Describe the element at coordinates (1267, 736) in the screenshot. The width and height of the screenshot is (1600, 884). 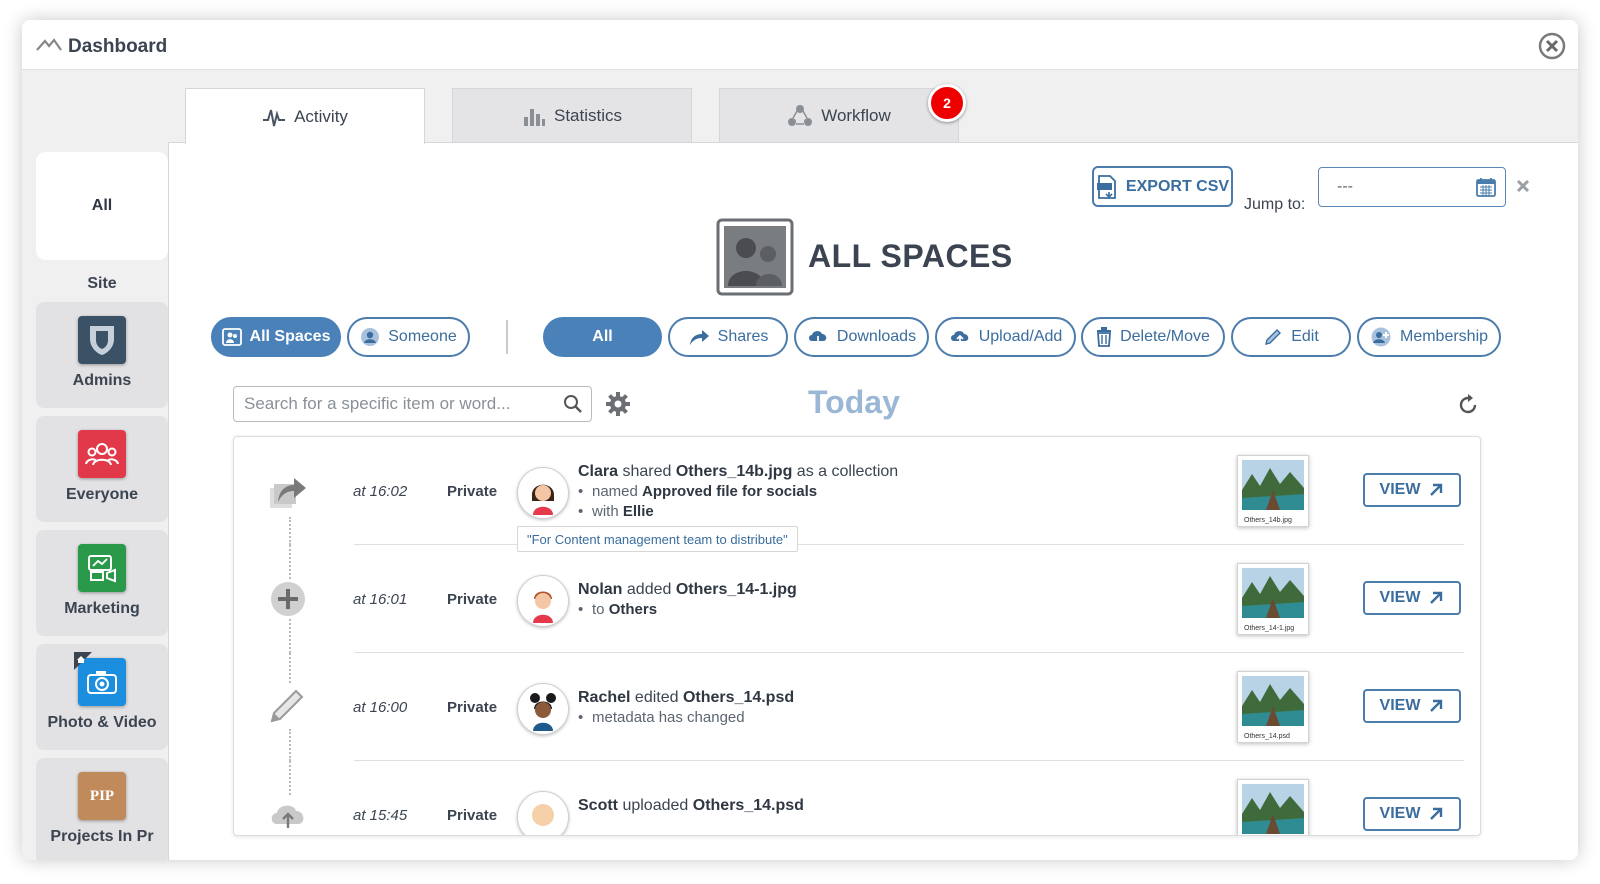
I see `thumbnail-caption: Others_14.psd` at that location.